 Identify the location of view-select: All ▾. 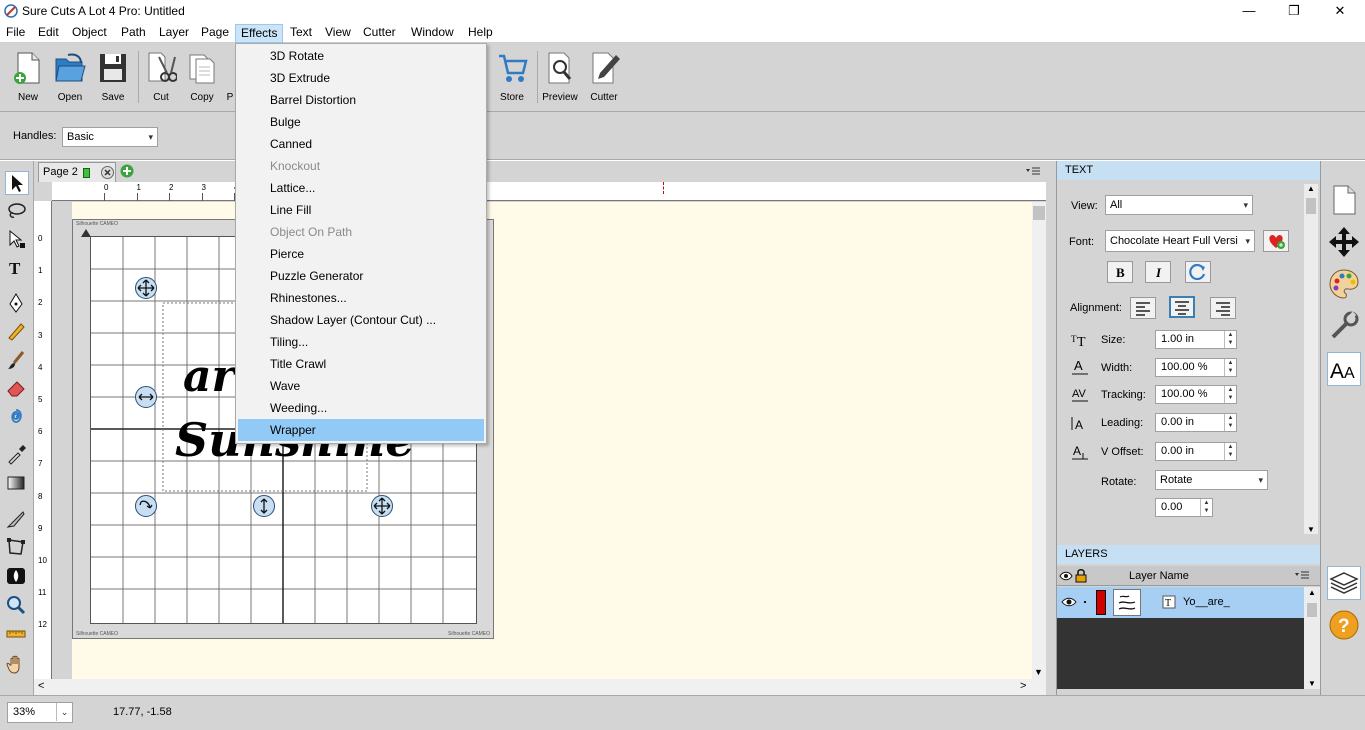
(1179, 205).